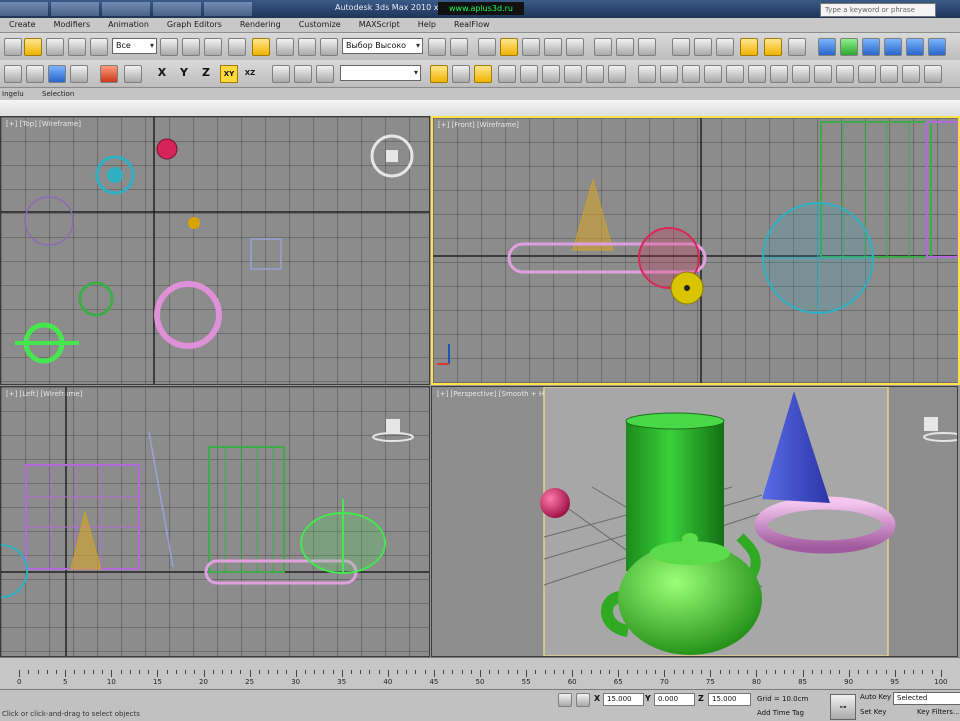  What do you see at coordinates (459, 47) in the screenshot?
I see `schematic-view-icon` at bounding box center [459, 47].